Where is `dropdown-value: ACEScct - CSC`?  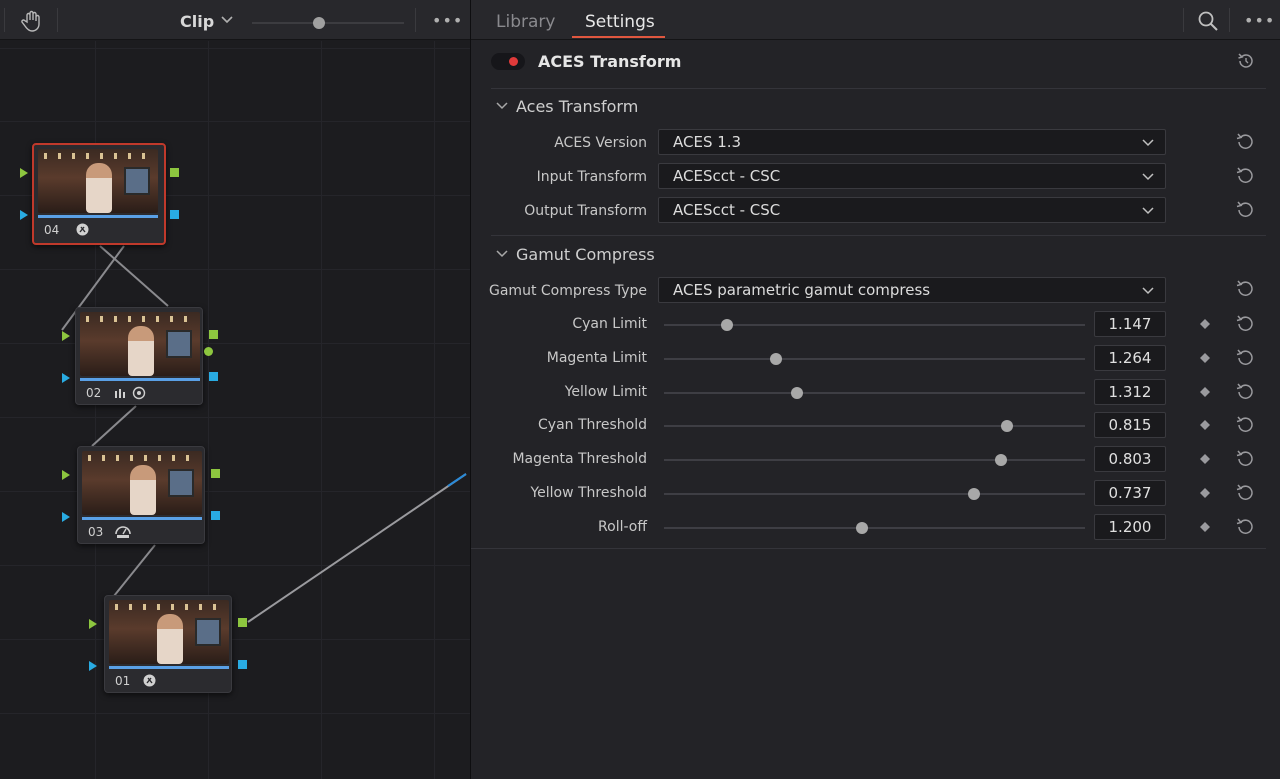 dropdown-value: ACEScct - CSC is located at coordinates (727, 210).